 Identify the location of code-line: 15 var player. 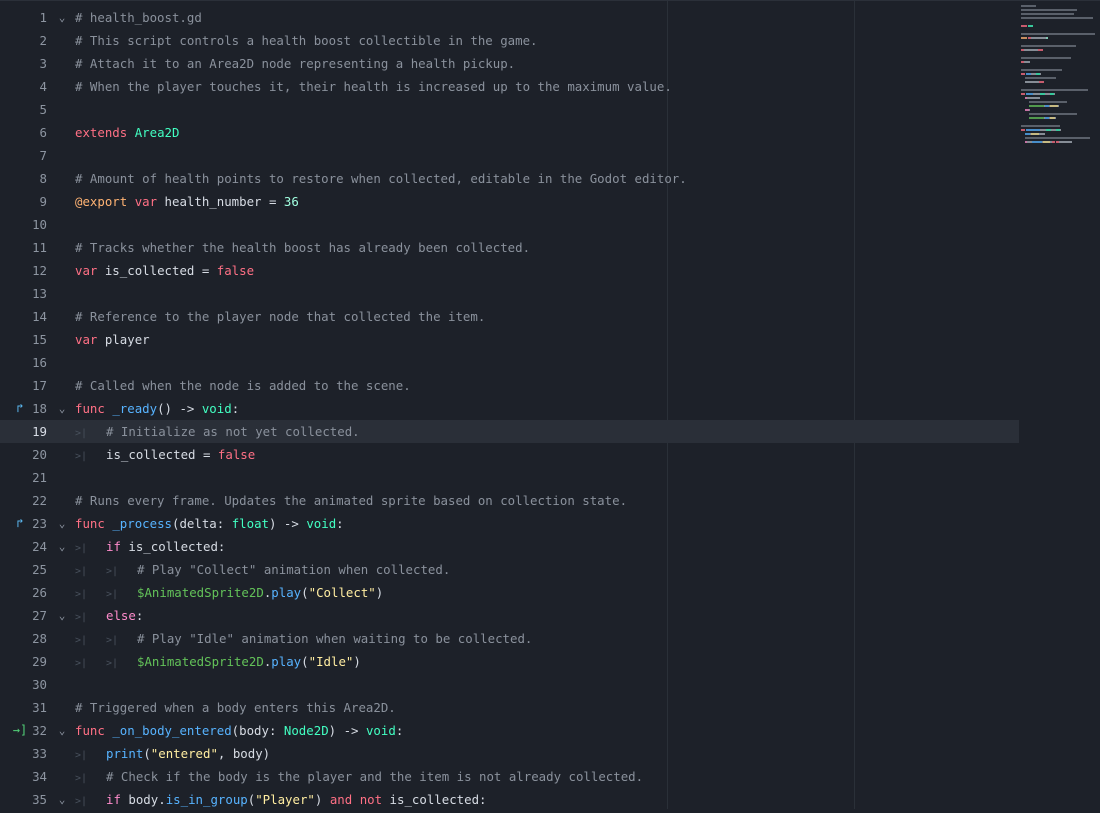
(509, 339).